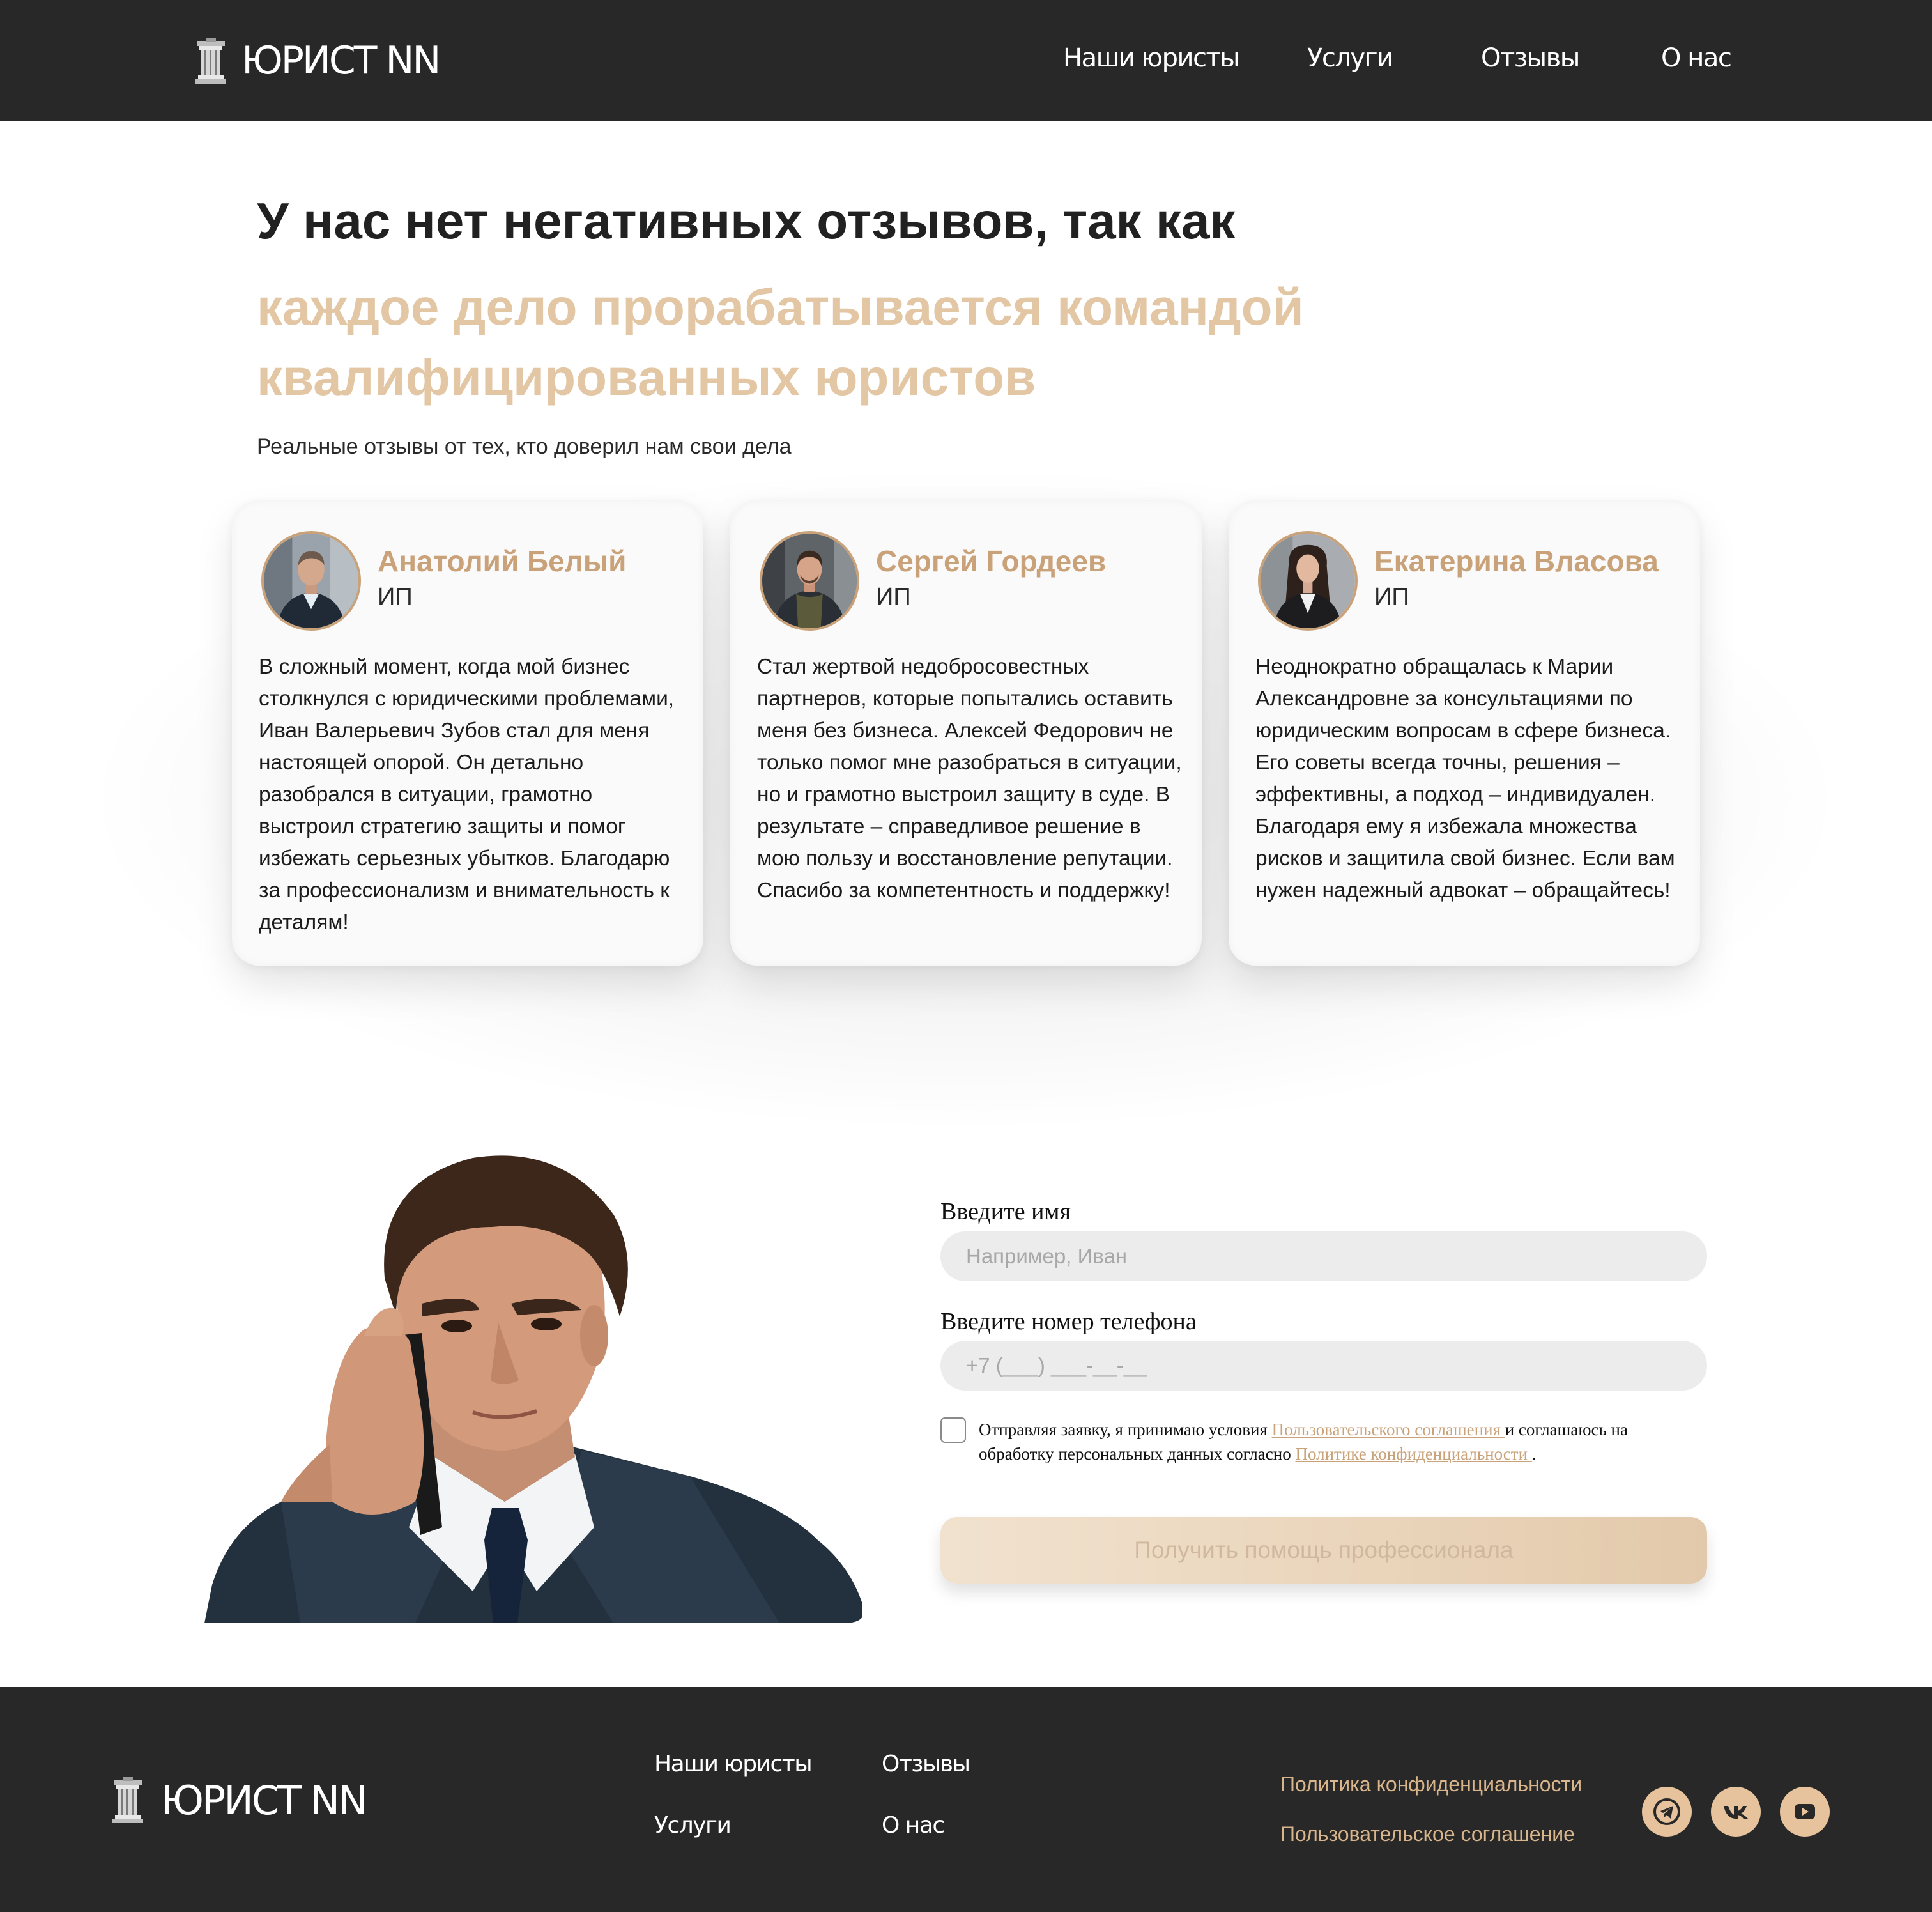 This screenshot has width=1932, height=1912. Describe the element at coordinates (1427, 1834) in the screenshot. I see `footer-agreement-link: Пользовательское соглашение` at that location.